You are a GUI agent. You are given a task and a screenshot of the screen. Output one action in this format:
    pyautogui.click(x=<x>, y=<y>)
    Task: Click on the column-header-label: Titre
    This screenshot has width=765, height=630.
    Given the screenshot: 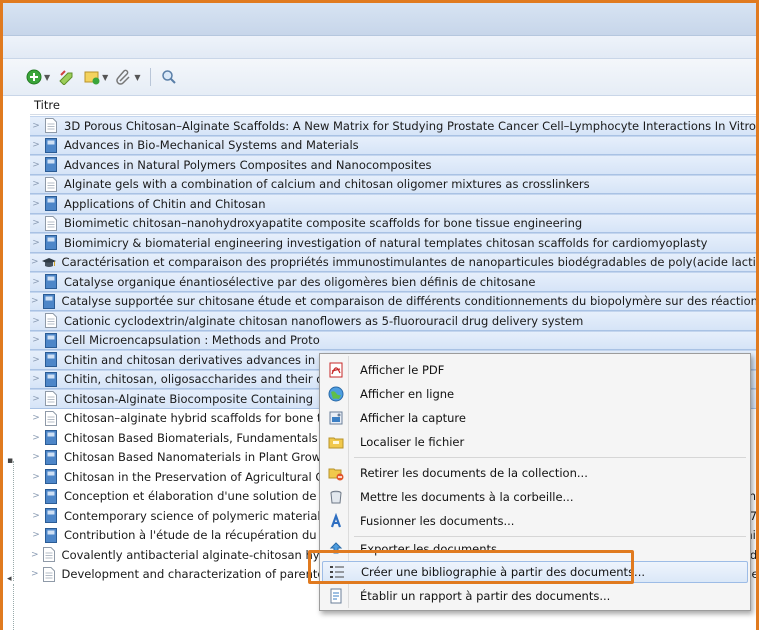 What is the action you would take?
    pyautogui.click(x=47, y=105)
    